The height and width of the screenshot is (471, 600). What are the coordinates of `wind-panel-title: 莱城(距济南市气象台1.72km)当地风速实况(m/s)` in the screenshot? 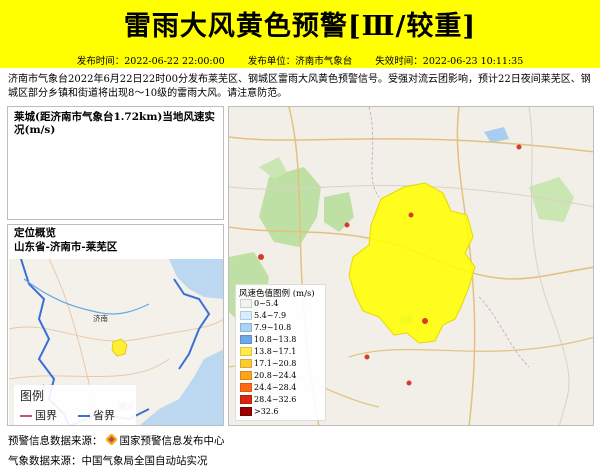 It's located at (114, 123).